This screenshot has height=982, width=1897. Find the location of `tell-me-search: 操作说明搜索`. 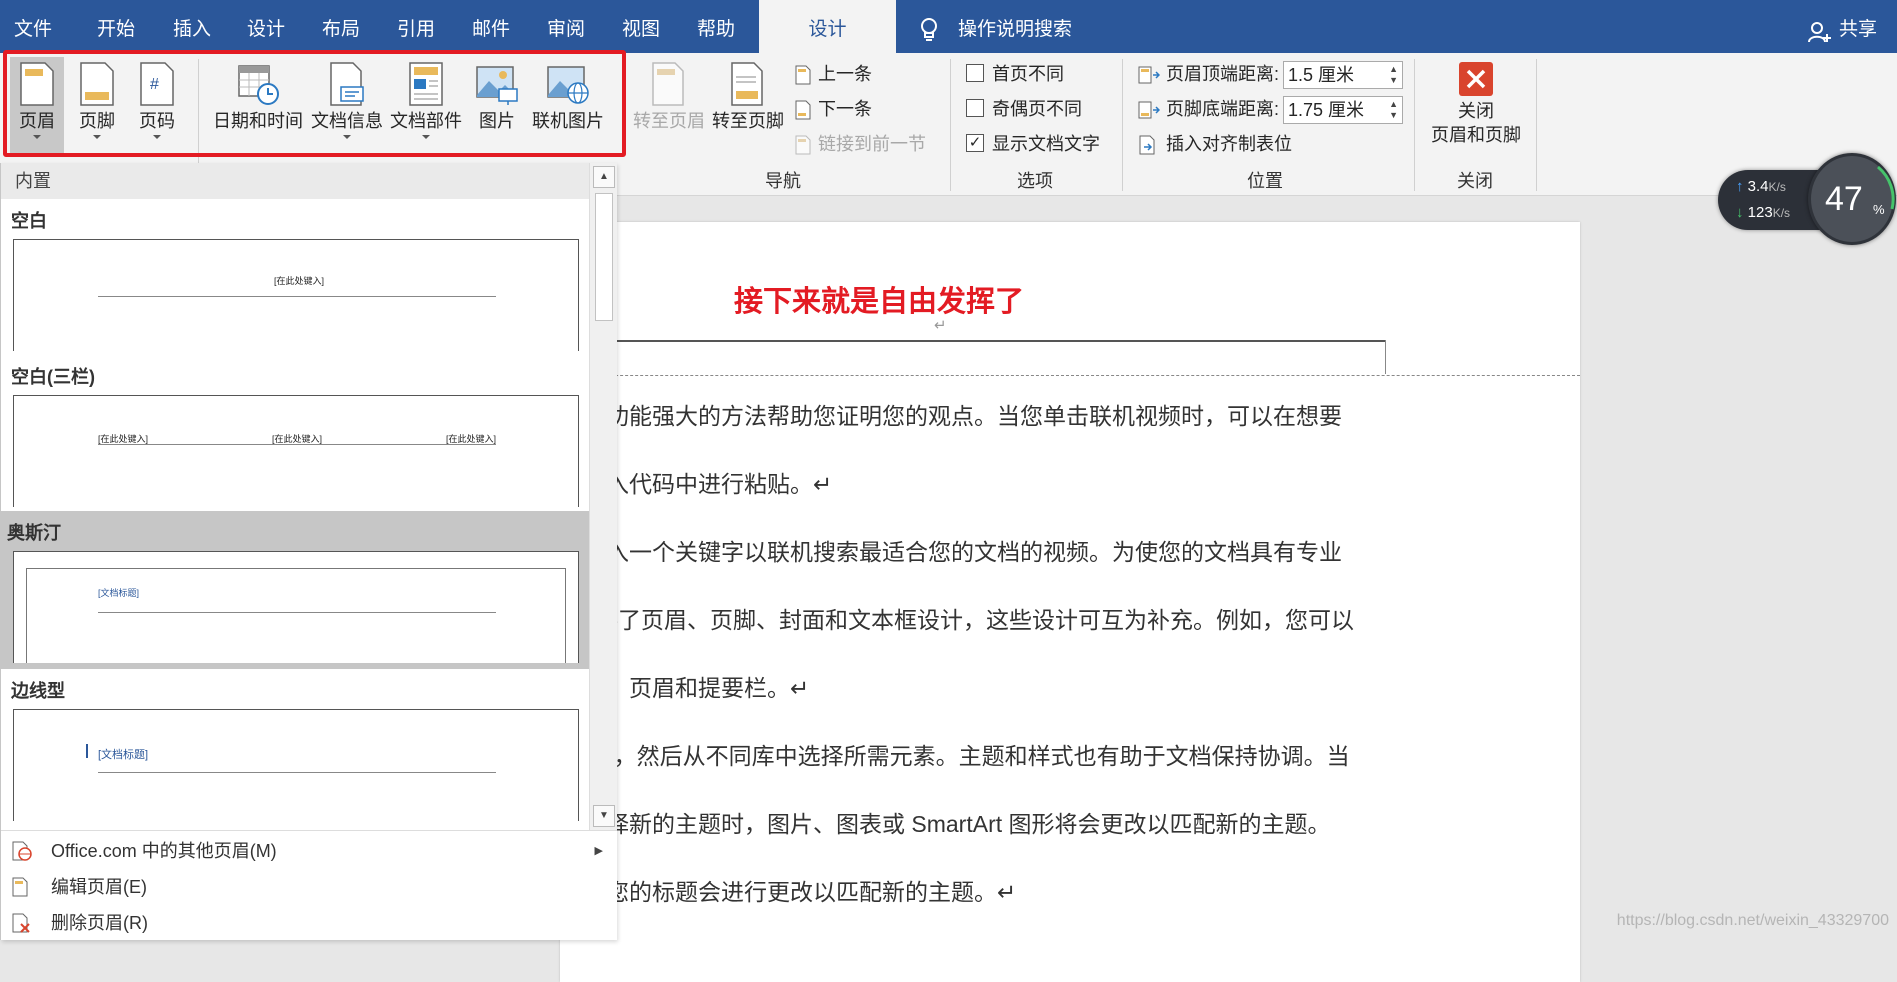

tell-me-search: 操作说明搜索 is located at coordinates (995, 26).